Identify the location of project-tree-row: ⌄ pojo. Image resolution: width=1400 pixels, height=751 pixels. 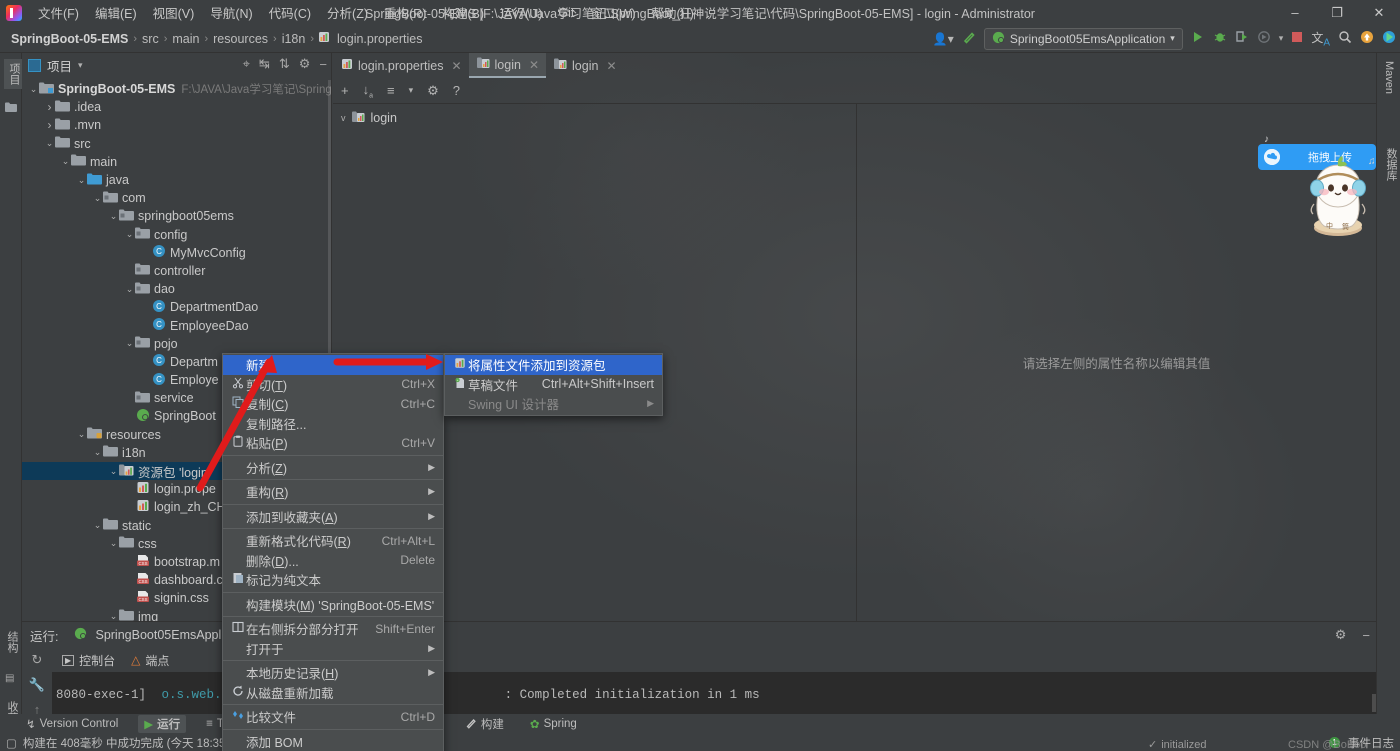
(176, 344).